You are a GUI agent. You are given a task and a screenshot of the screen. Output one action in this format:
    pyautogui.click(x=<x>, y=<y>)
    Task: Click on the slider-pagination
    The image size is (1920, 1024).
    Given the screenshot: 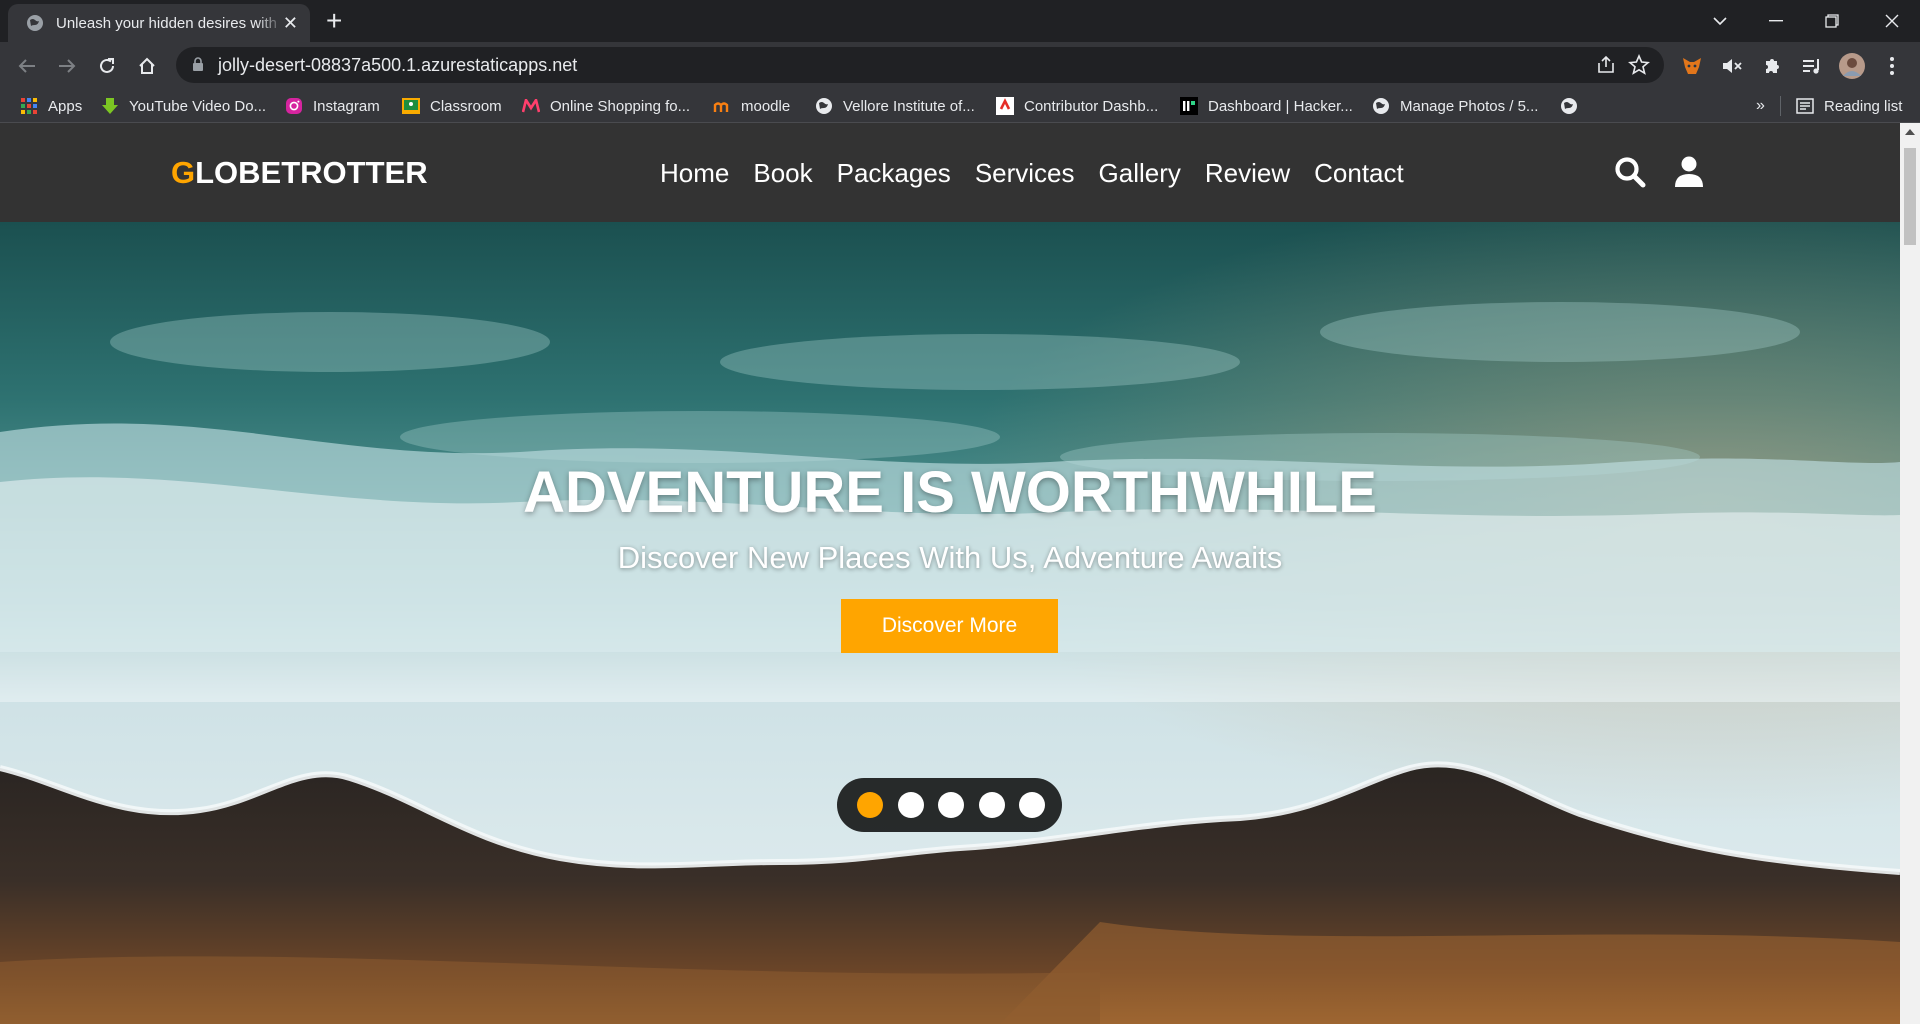 What is the action you would take?
    pyautogui.click(x=949, y=805)
    